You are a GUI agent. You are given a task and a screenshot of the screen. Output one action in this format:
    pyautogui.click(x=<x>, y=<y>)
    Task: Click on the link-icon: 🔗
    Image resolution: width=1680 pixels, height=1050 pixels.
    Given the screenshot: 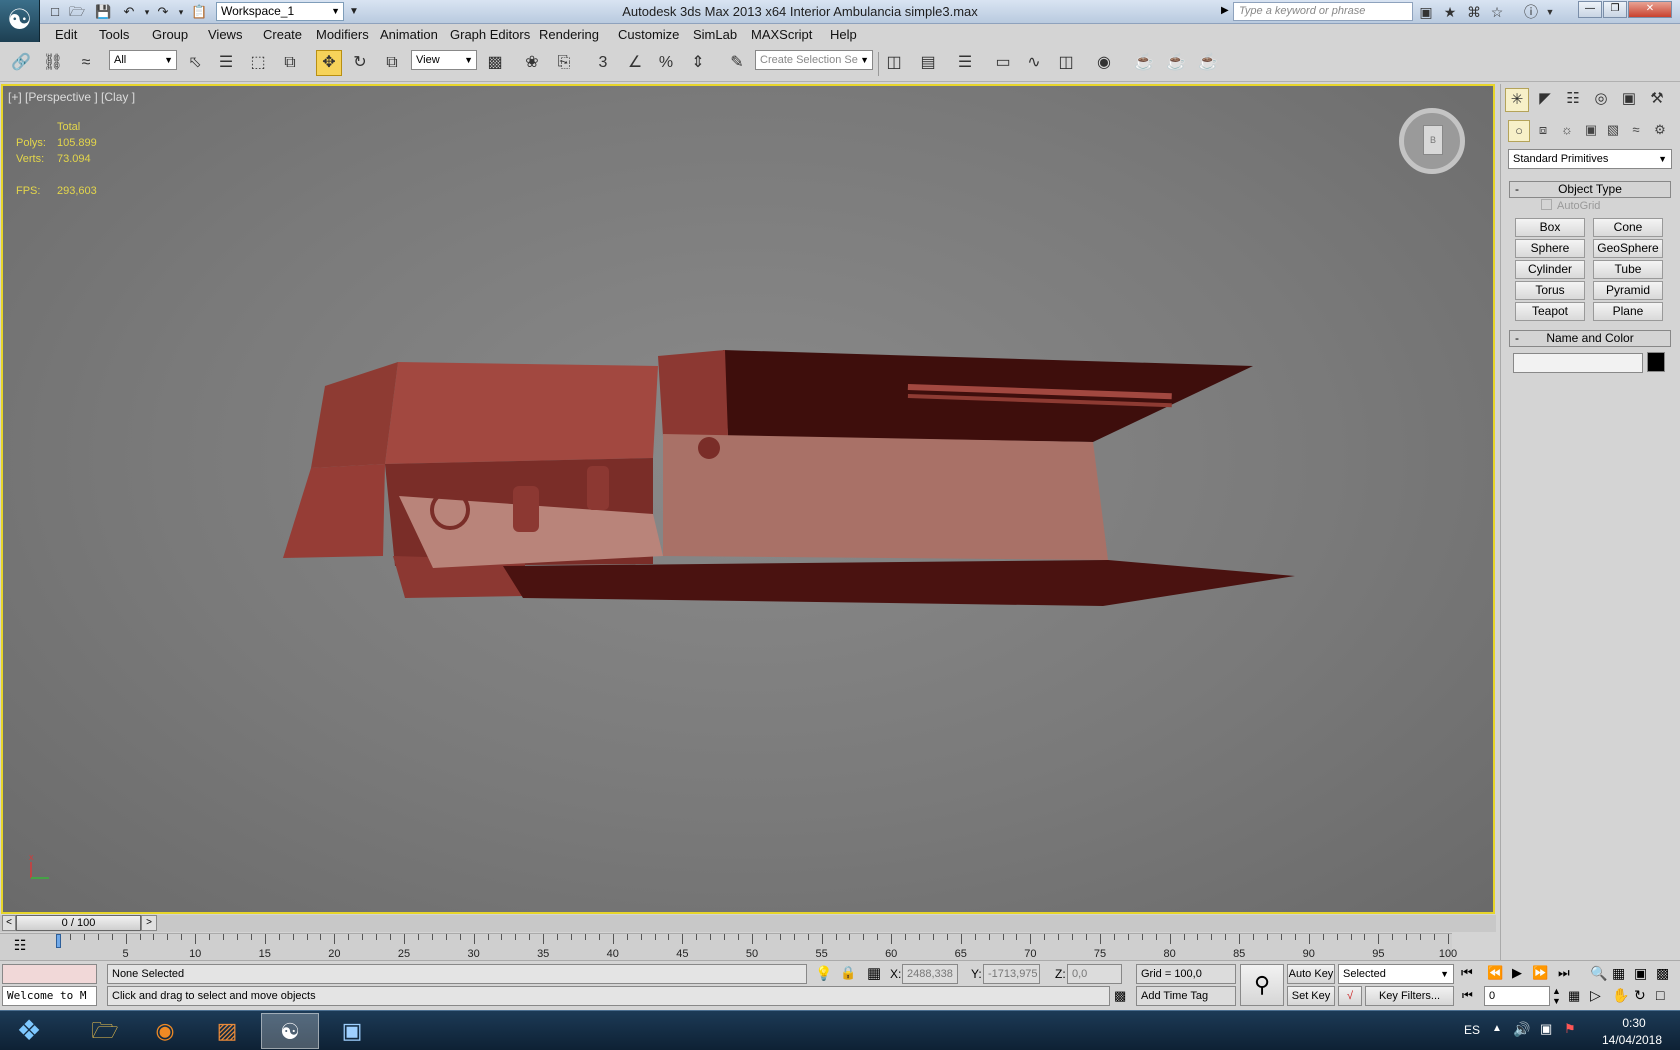 What is the action you would take?
    pyautogui.click(x=21, y=63)
    